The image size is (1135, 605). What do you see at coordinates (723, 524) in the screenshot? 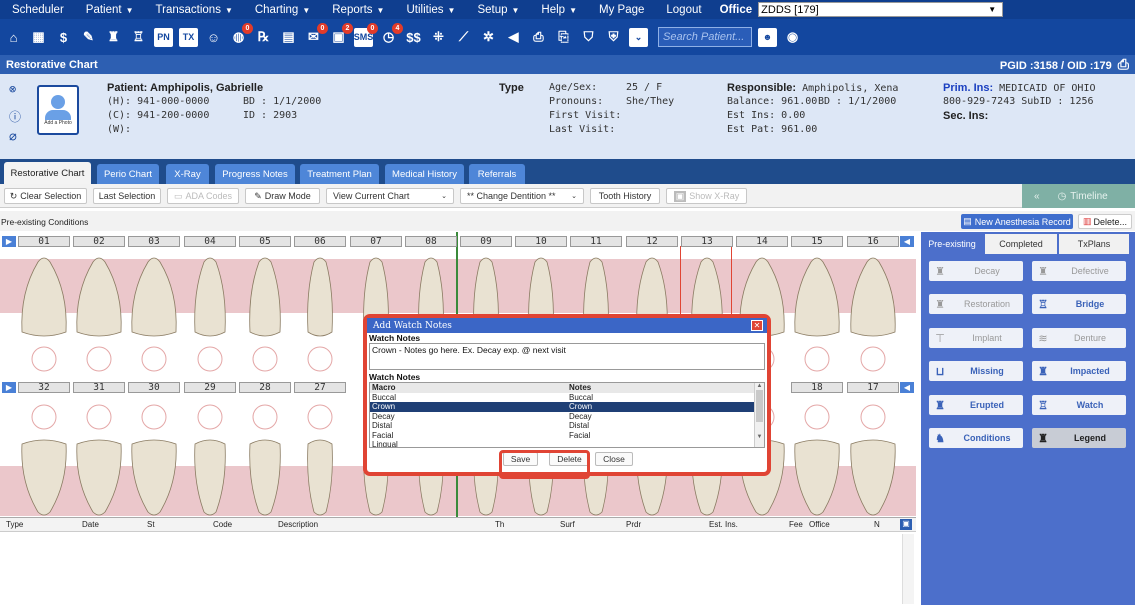
I see `col-est-ins: Est. Ins.` at bounding box center [723, 524].